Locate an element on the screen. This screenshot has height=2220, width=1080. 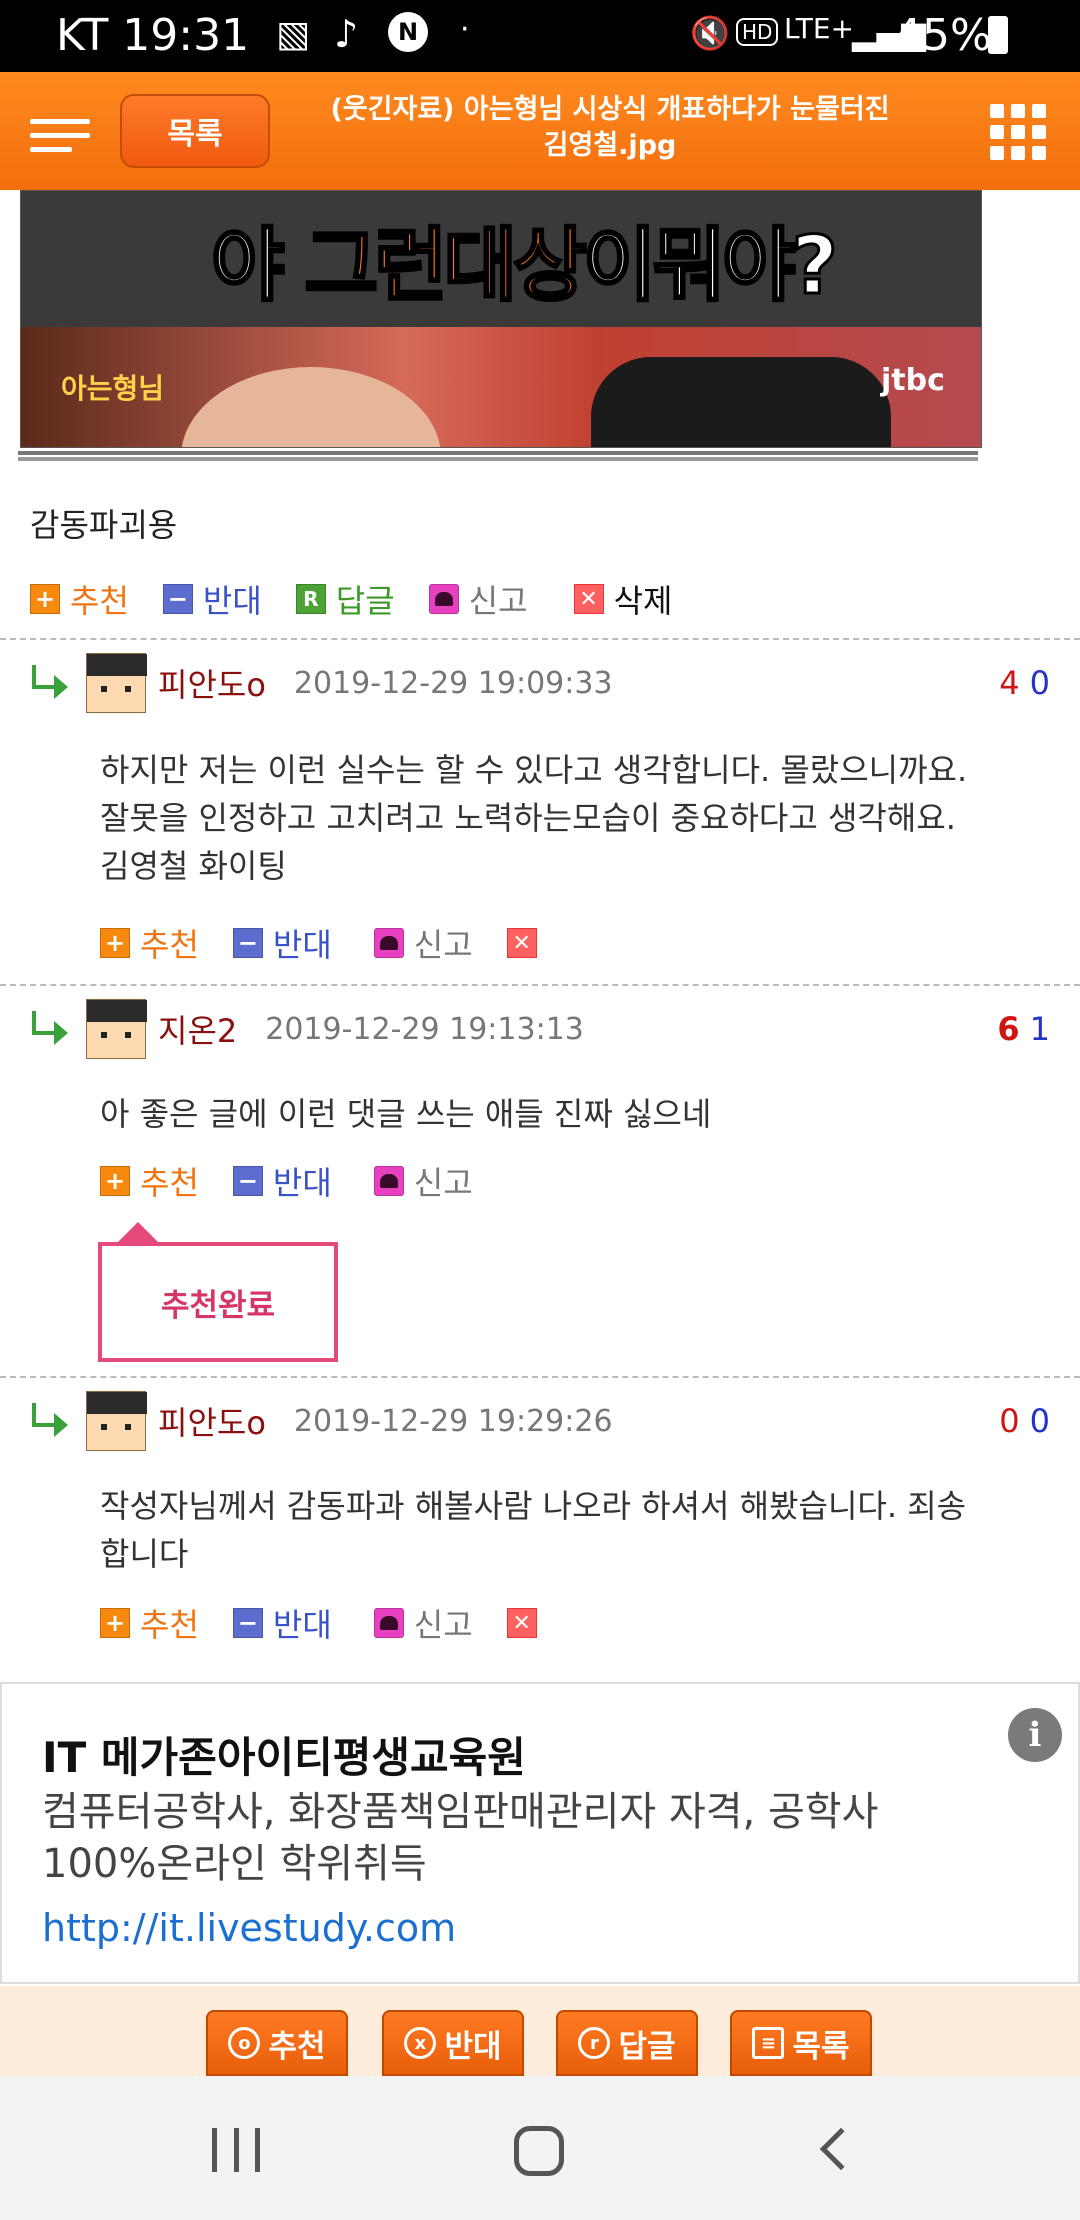
back-icon is located at coordinates (841, 2149).